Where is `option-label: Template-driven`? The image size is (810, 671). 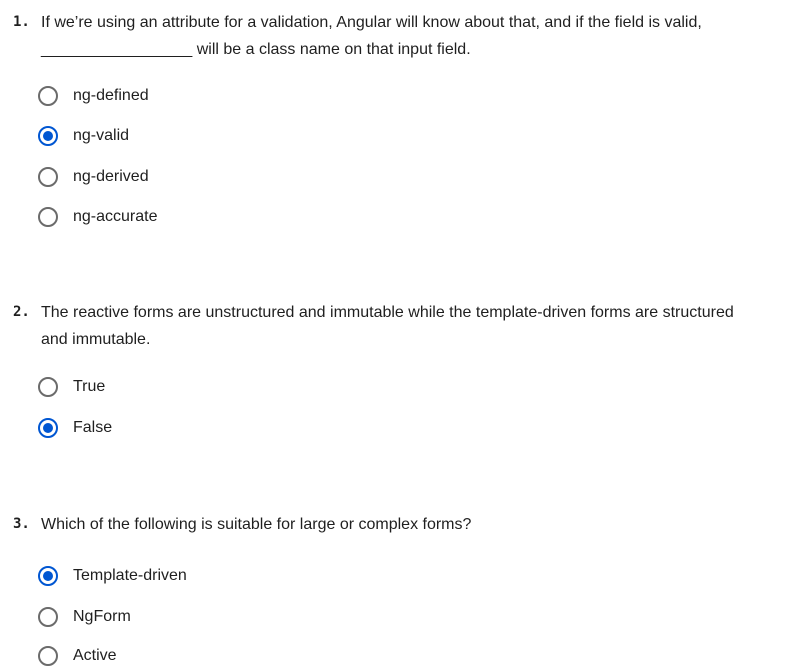
option-label: Template-driven is located at coordinates (130, 575).